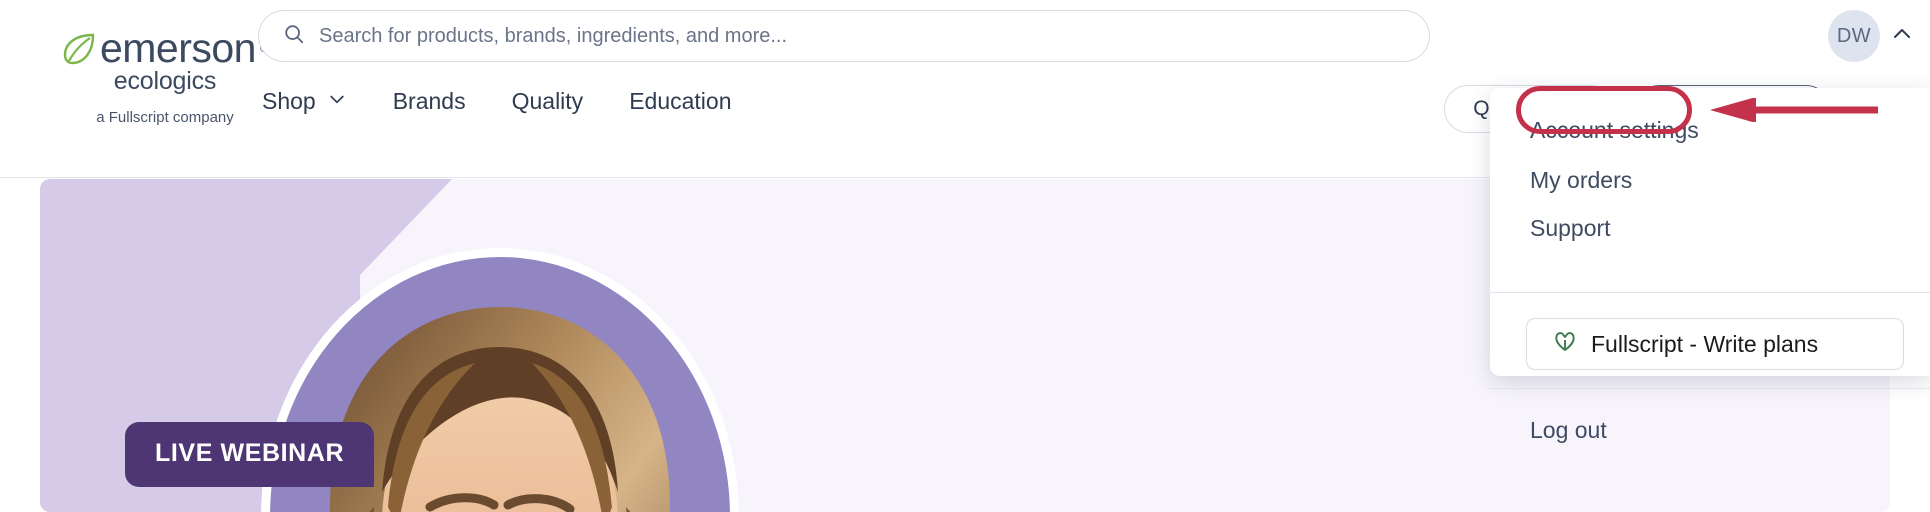 The height and width of the screenshot is (512, 1930). I want to click on account-menu-trigger: DW, so click(1871, 36).